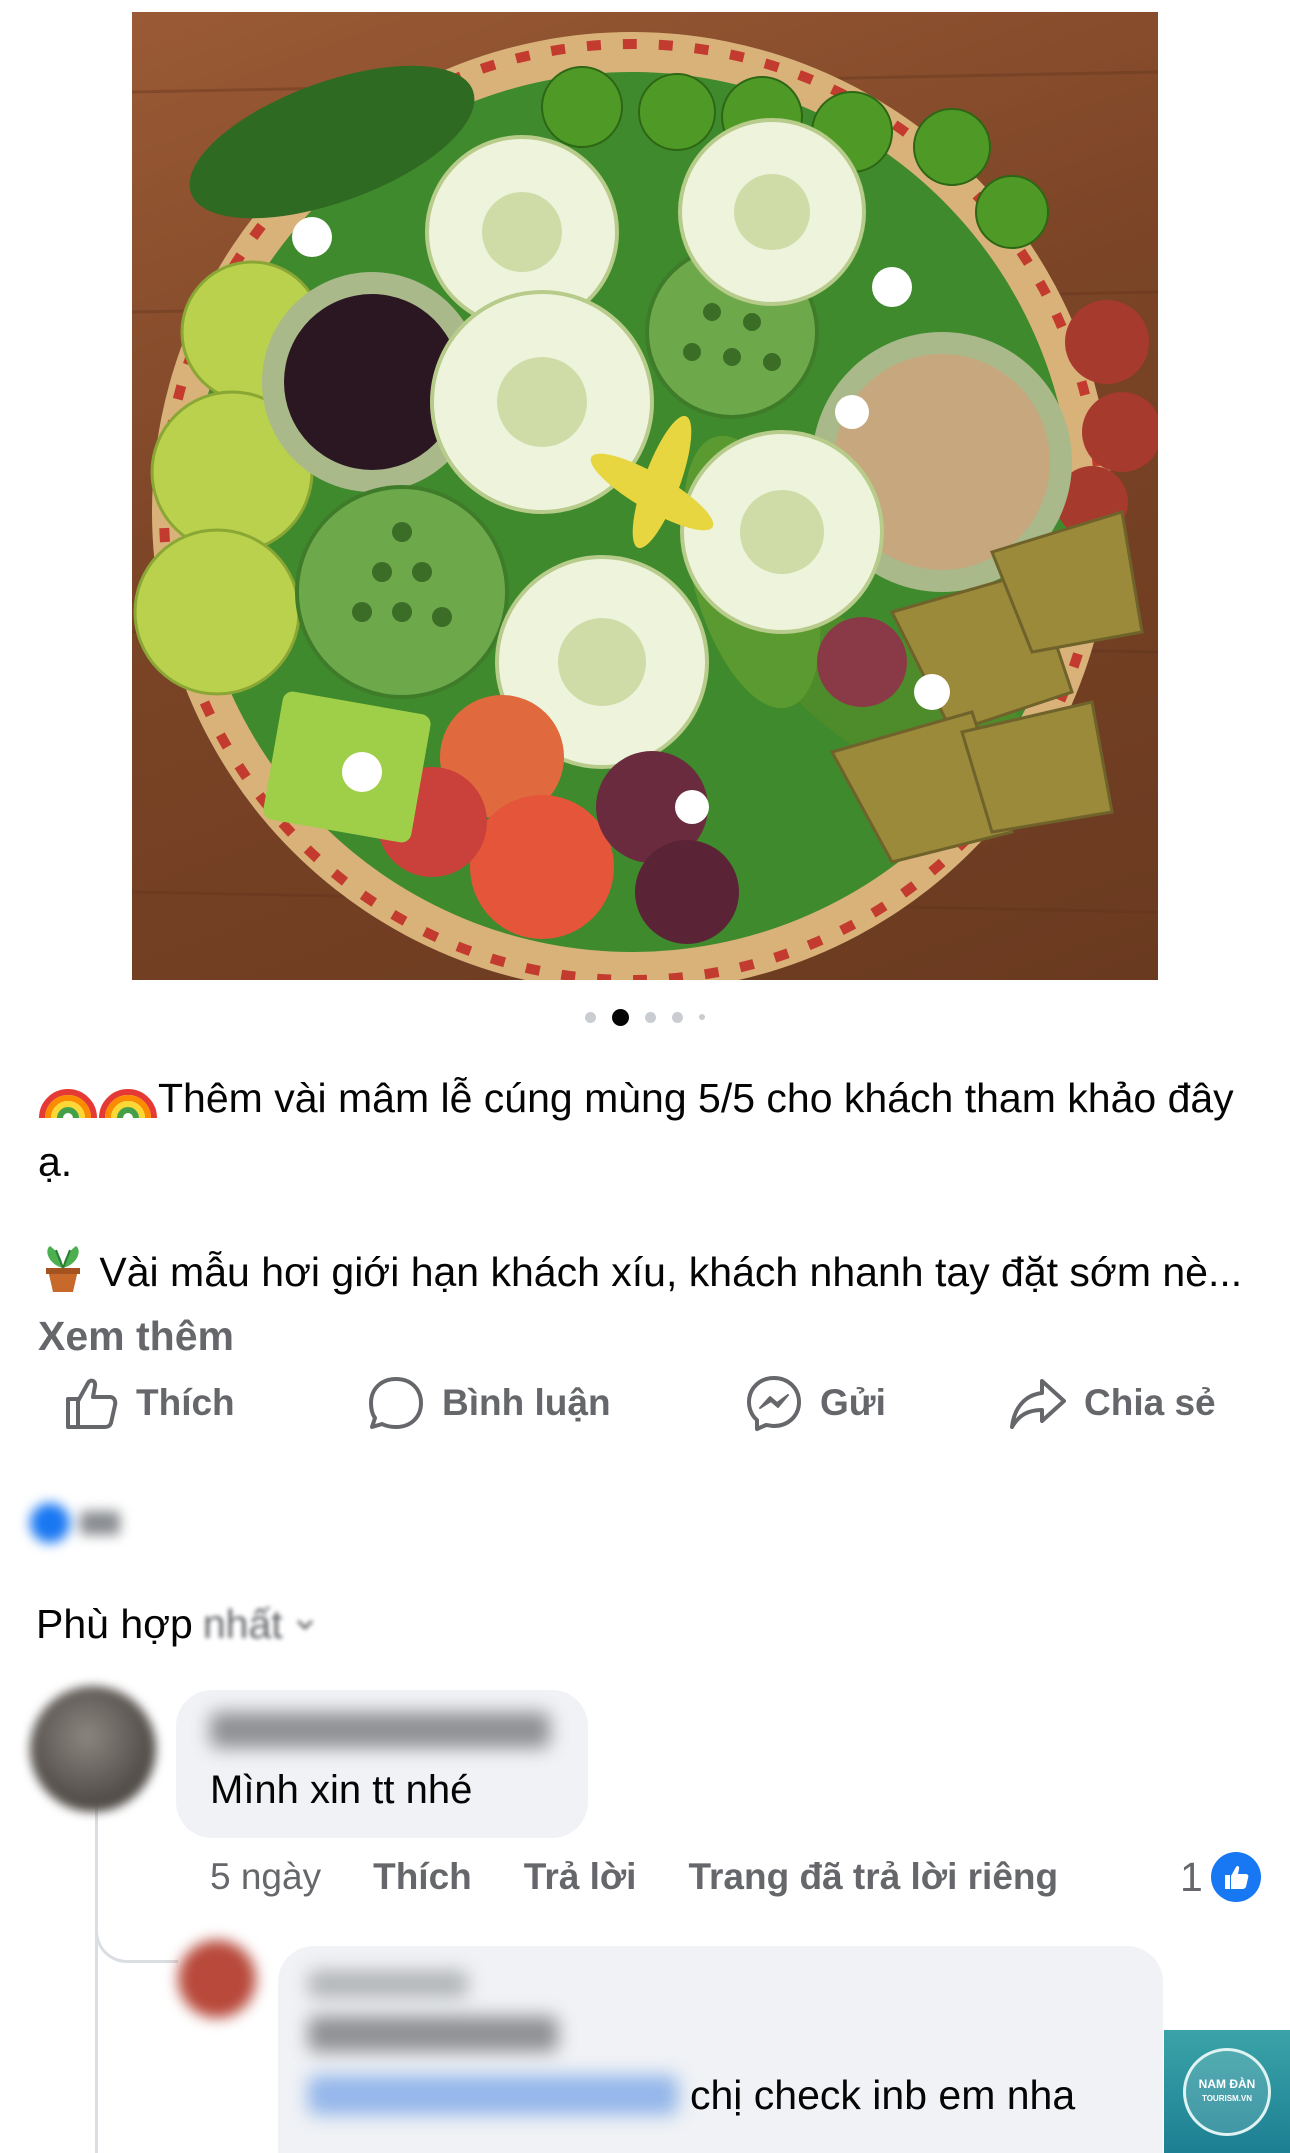 Image resolution: width=1290 pixels, height=2153 pixels. I want to click on share-label: Chia sẻ, so click(1150, 1402).